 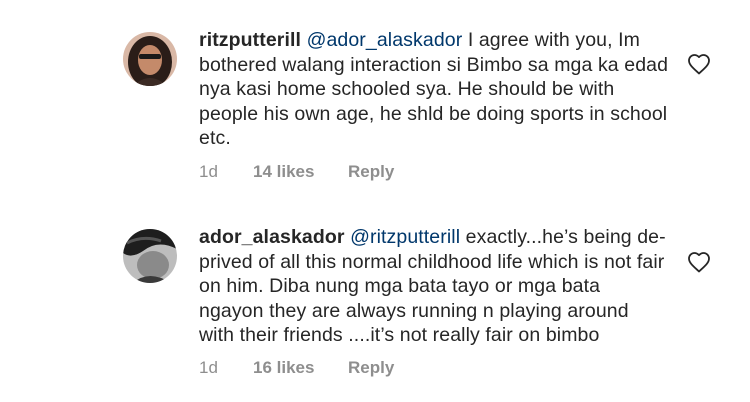 What do you see at coordinates (250, 40) in the screenshot?
I see `comment-username: ritzputterill` at bounding box center [250, 40].